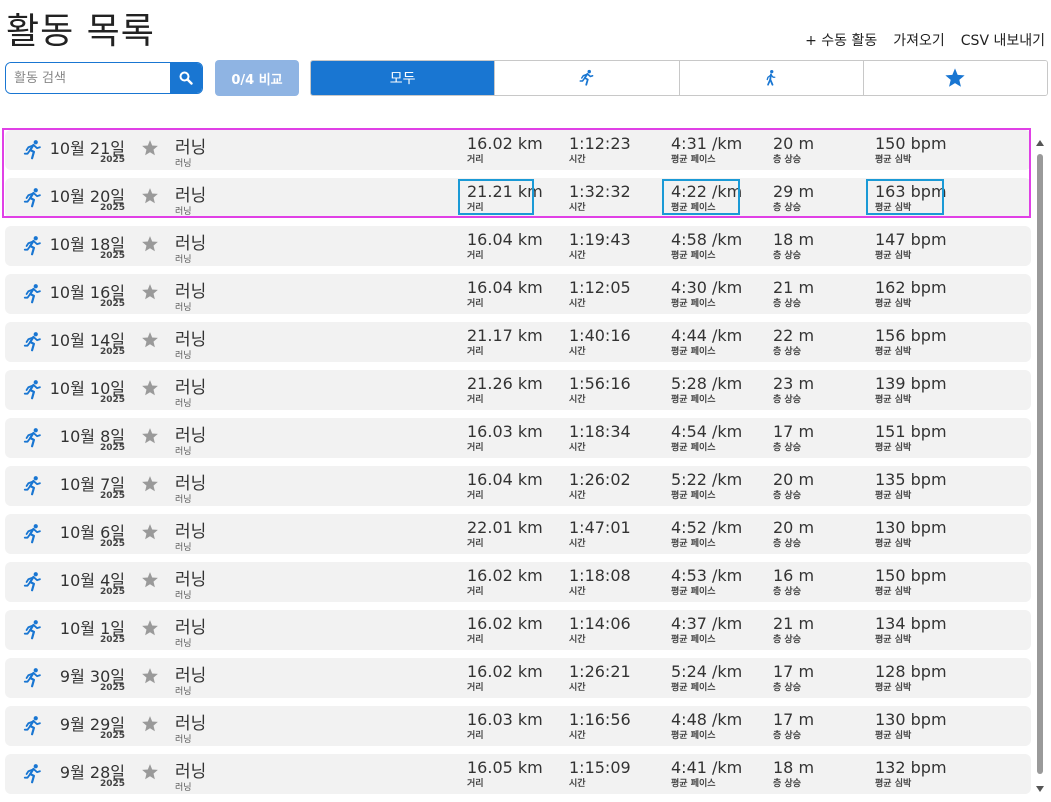 The image size is (1051, 802). Describe the element at coordinates (954, 78) in the screenshot. I see `tab-favorites` at that location.